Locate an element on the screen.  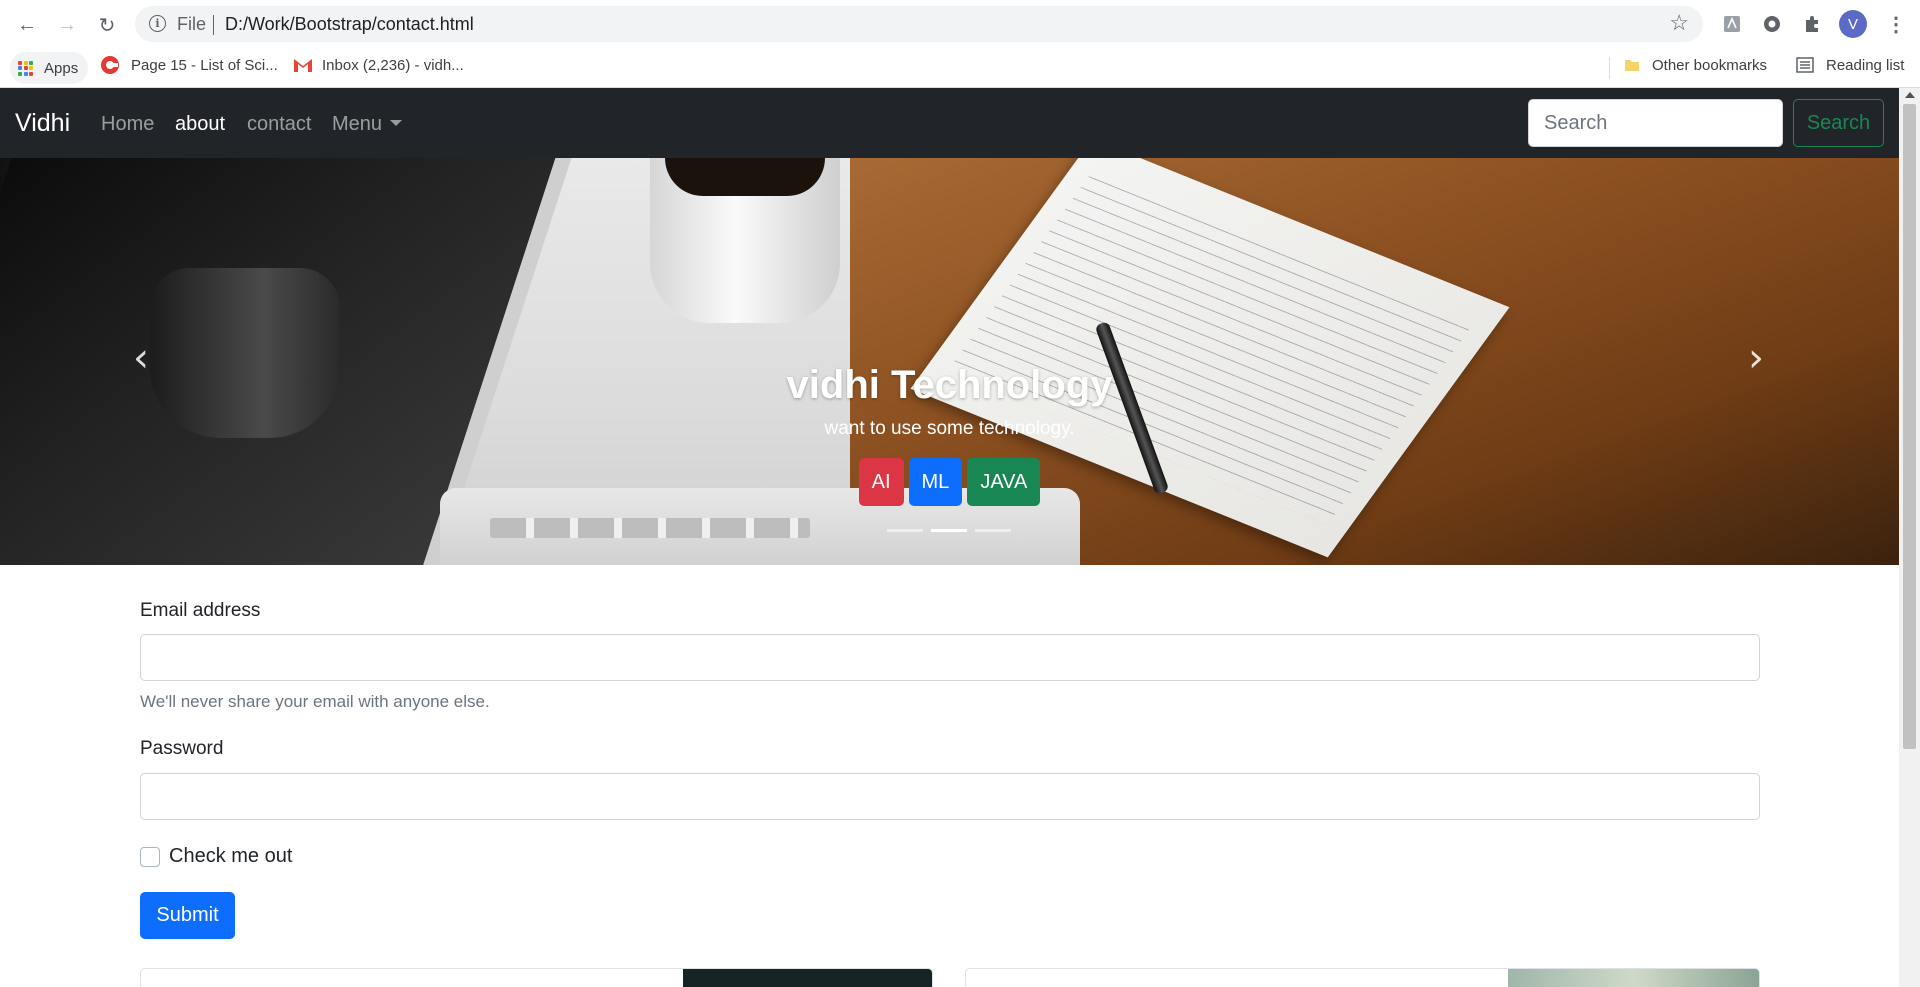
caret-down-icon is located at coordinates (396, 123).